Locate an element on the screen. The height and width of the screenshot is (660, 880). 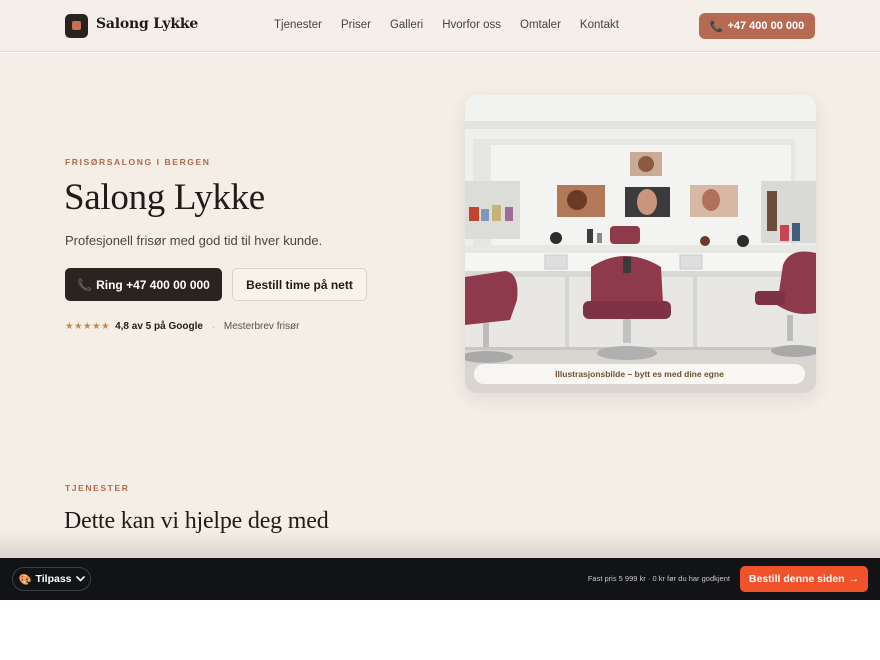
customize-button: 🎨 Tilpass is located at coordinates (51, 579).